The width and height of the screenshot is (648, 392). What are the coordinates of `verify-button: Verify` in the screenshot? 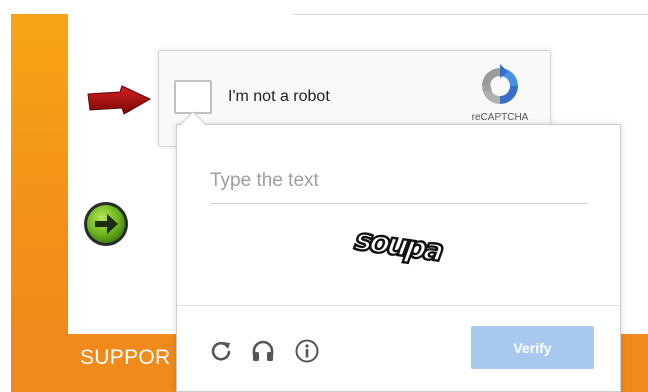 It's located at (532, 347).